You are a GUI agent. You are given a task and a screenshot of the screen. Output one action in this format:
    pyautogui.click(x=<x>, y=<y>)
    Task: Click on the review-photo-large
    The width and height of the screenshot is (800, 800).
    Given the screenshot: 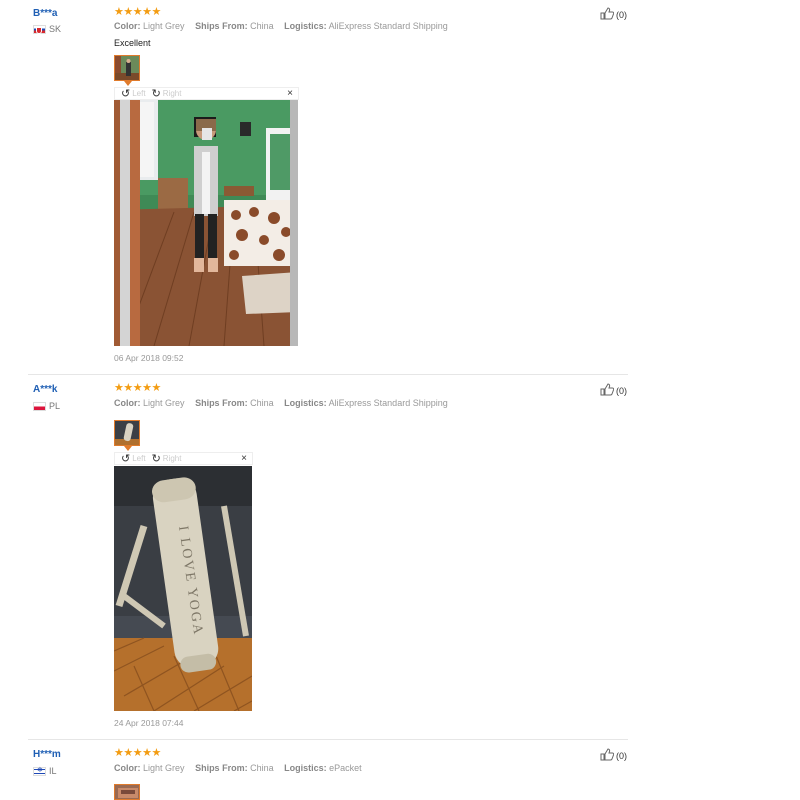 What is the action you would take?
    pyautogui.click(x=206, y=223)
    